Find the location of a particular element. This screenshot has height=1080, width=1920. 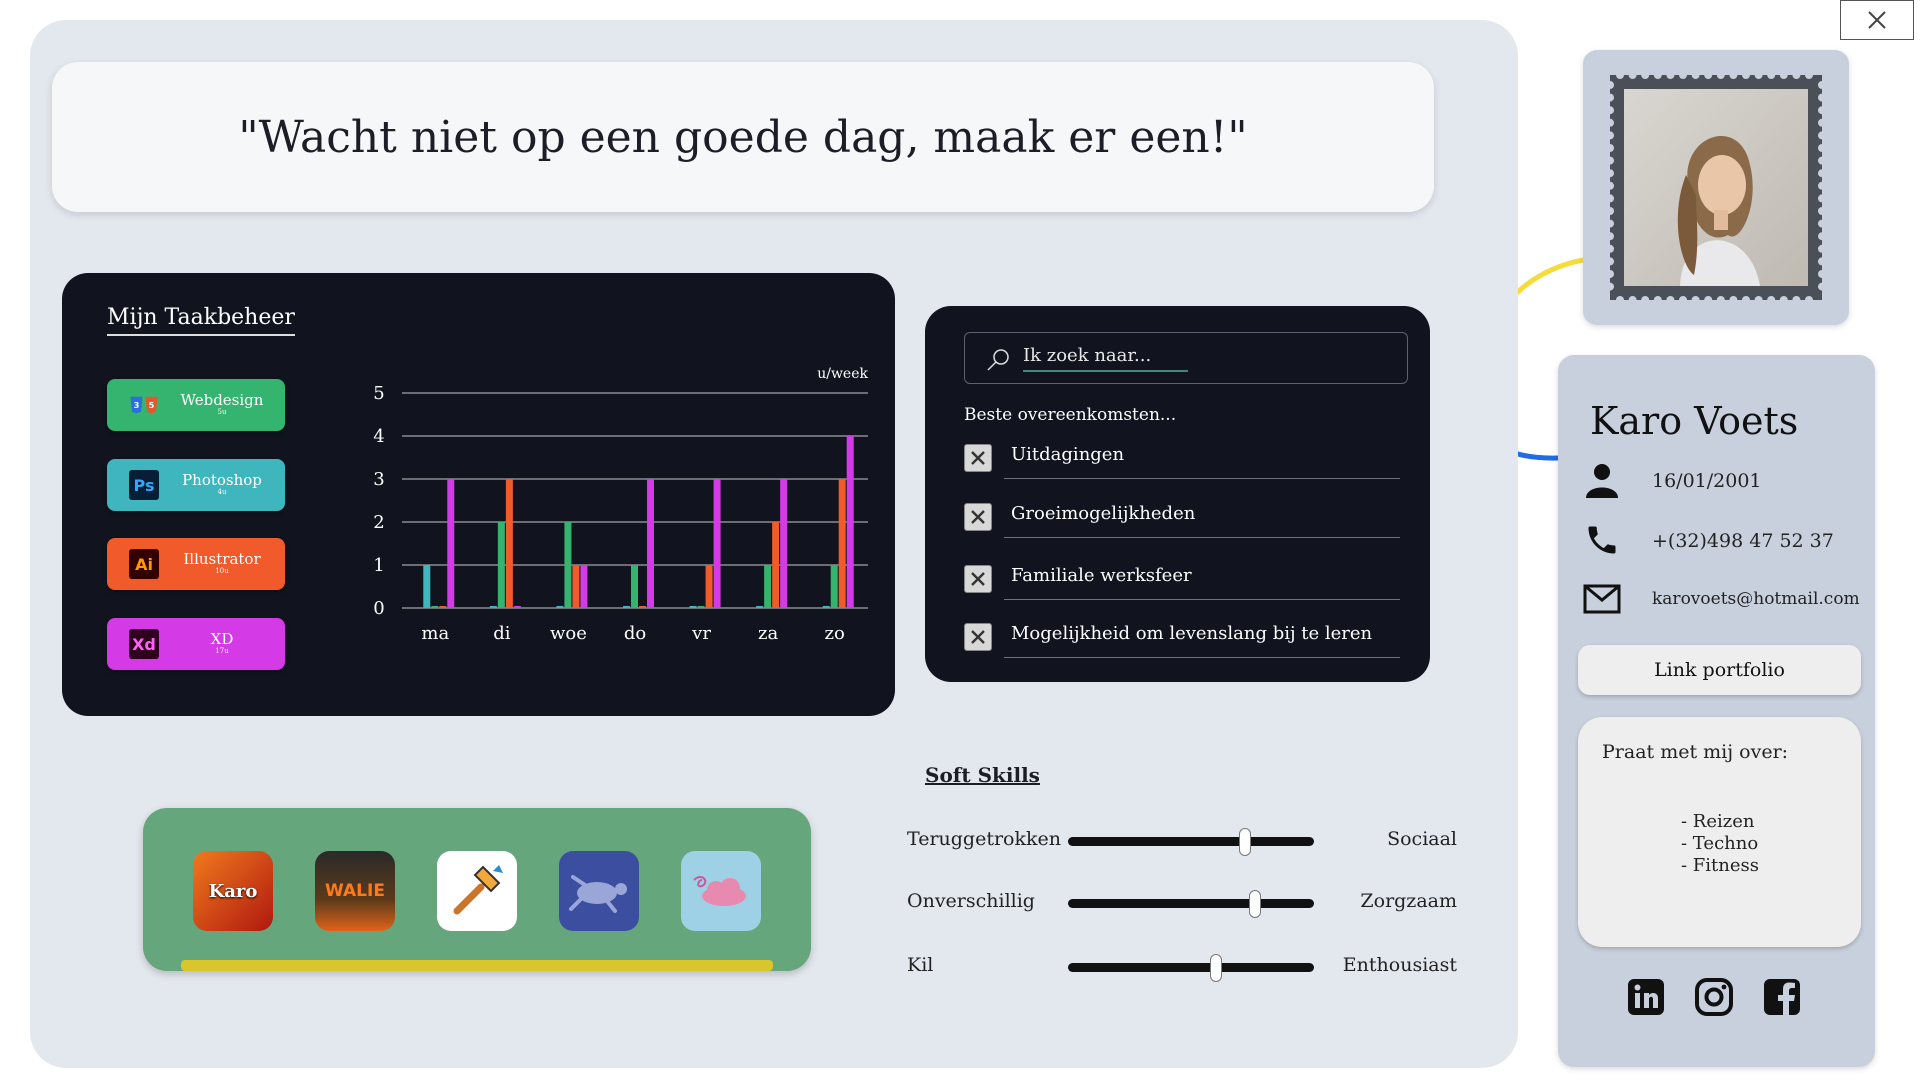

slider-row: Teruggetrokken Sociaal is located at coordinates (1182, 840).